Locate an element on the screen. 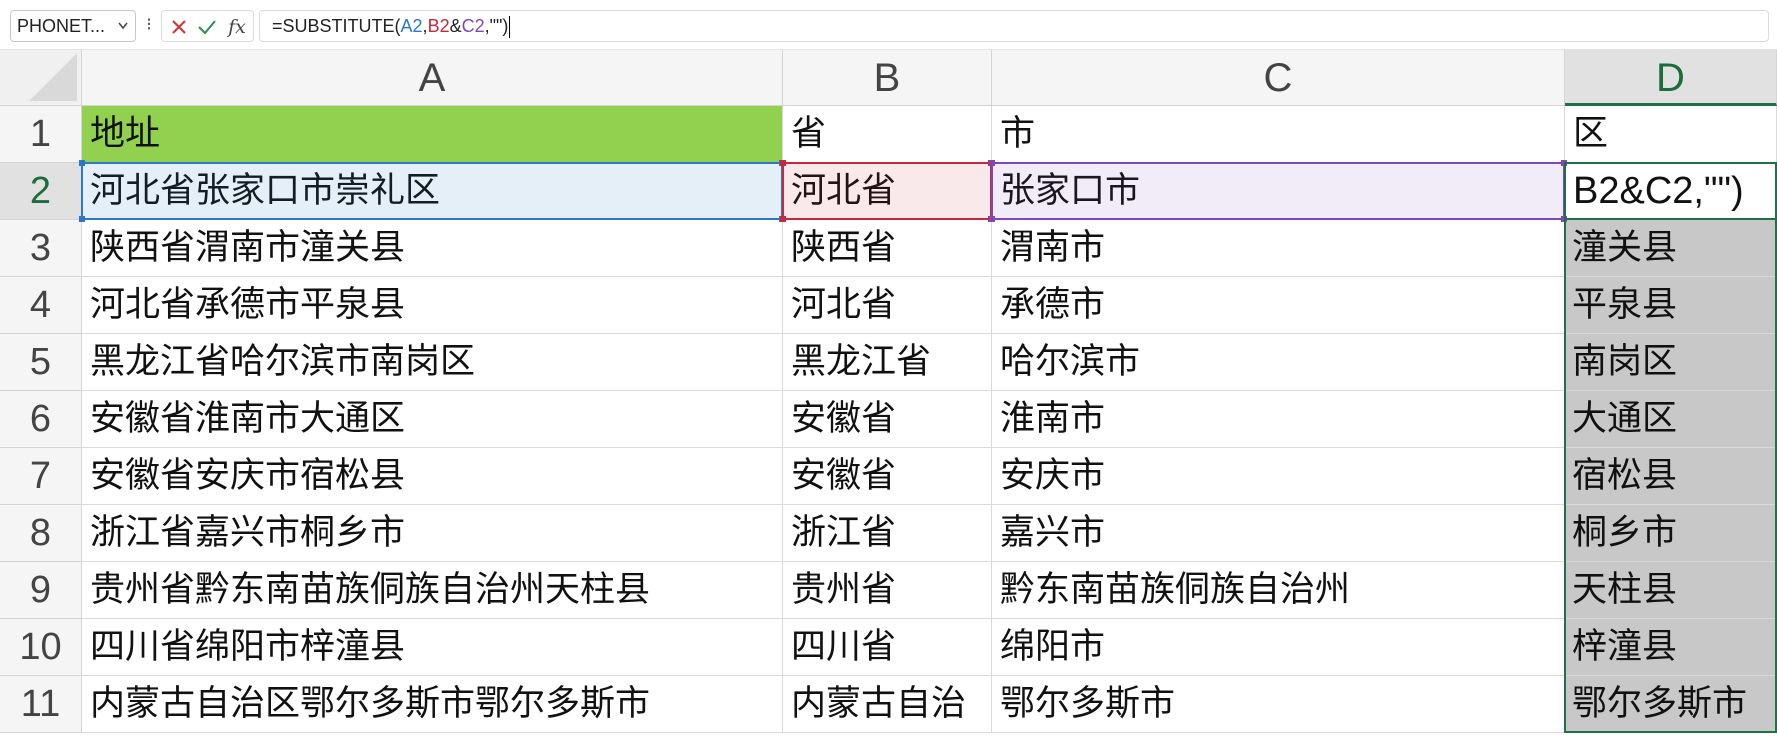 The image size is (1777, 737). insert-function-icon: fx is located at coordinates (237, 27).